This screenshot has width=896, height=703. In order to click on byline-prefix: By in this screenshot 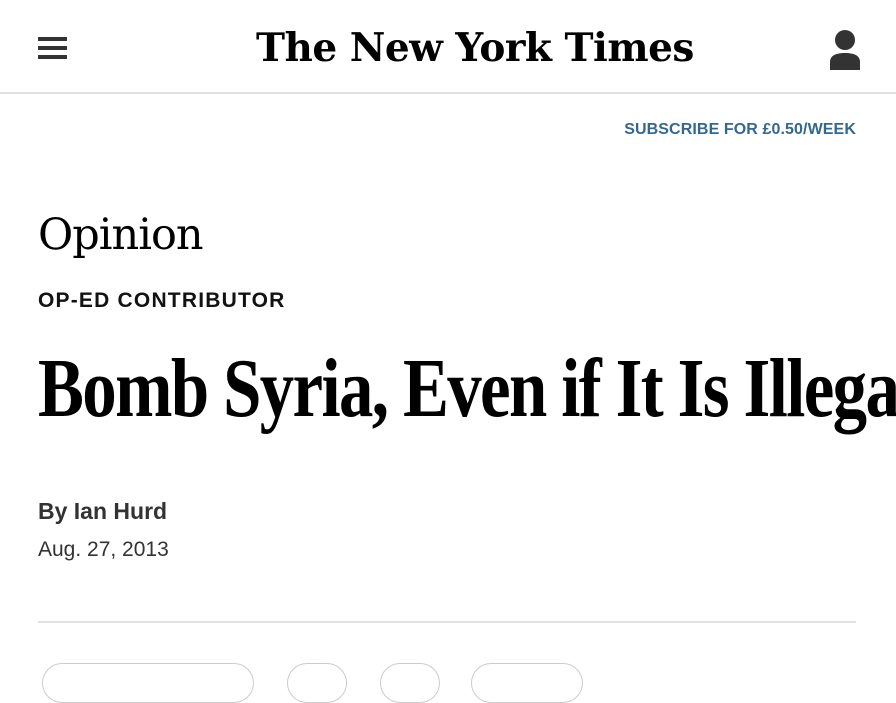, I will do `click(53, 511)`.